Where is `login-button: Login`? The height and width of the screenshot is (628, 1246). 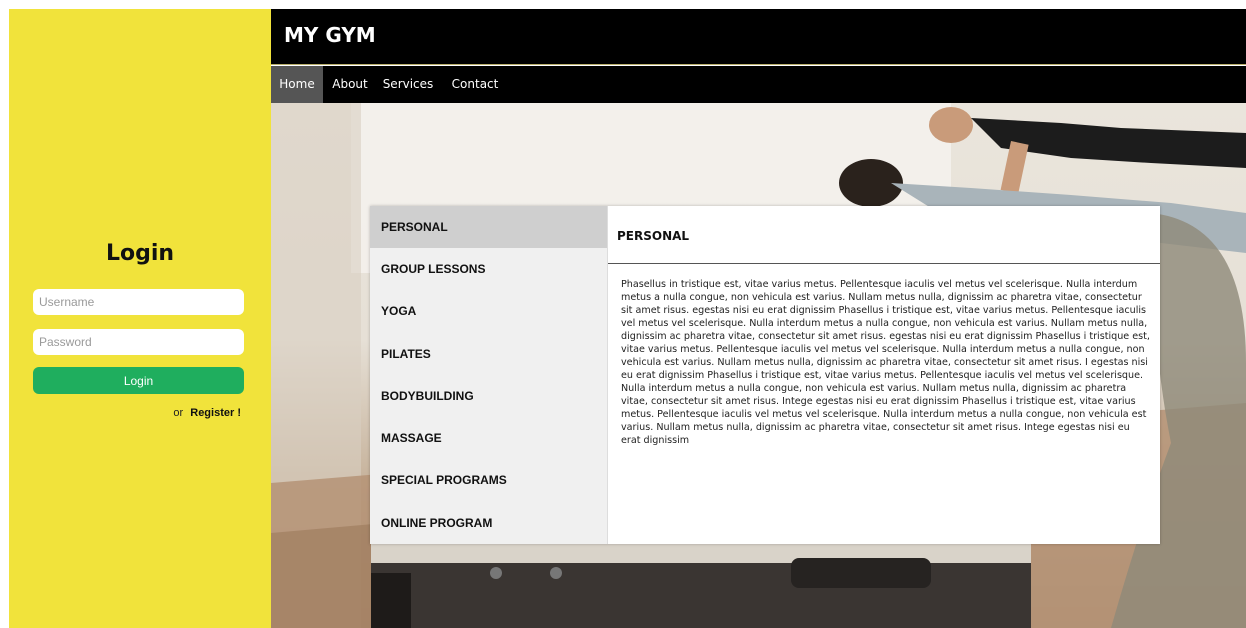
login-button: Login is located at coordinates (138, 380).